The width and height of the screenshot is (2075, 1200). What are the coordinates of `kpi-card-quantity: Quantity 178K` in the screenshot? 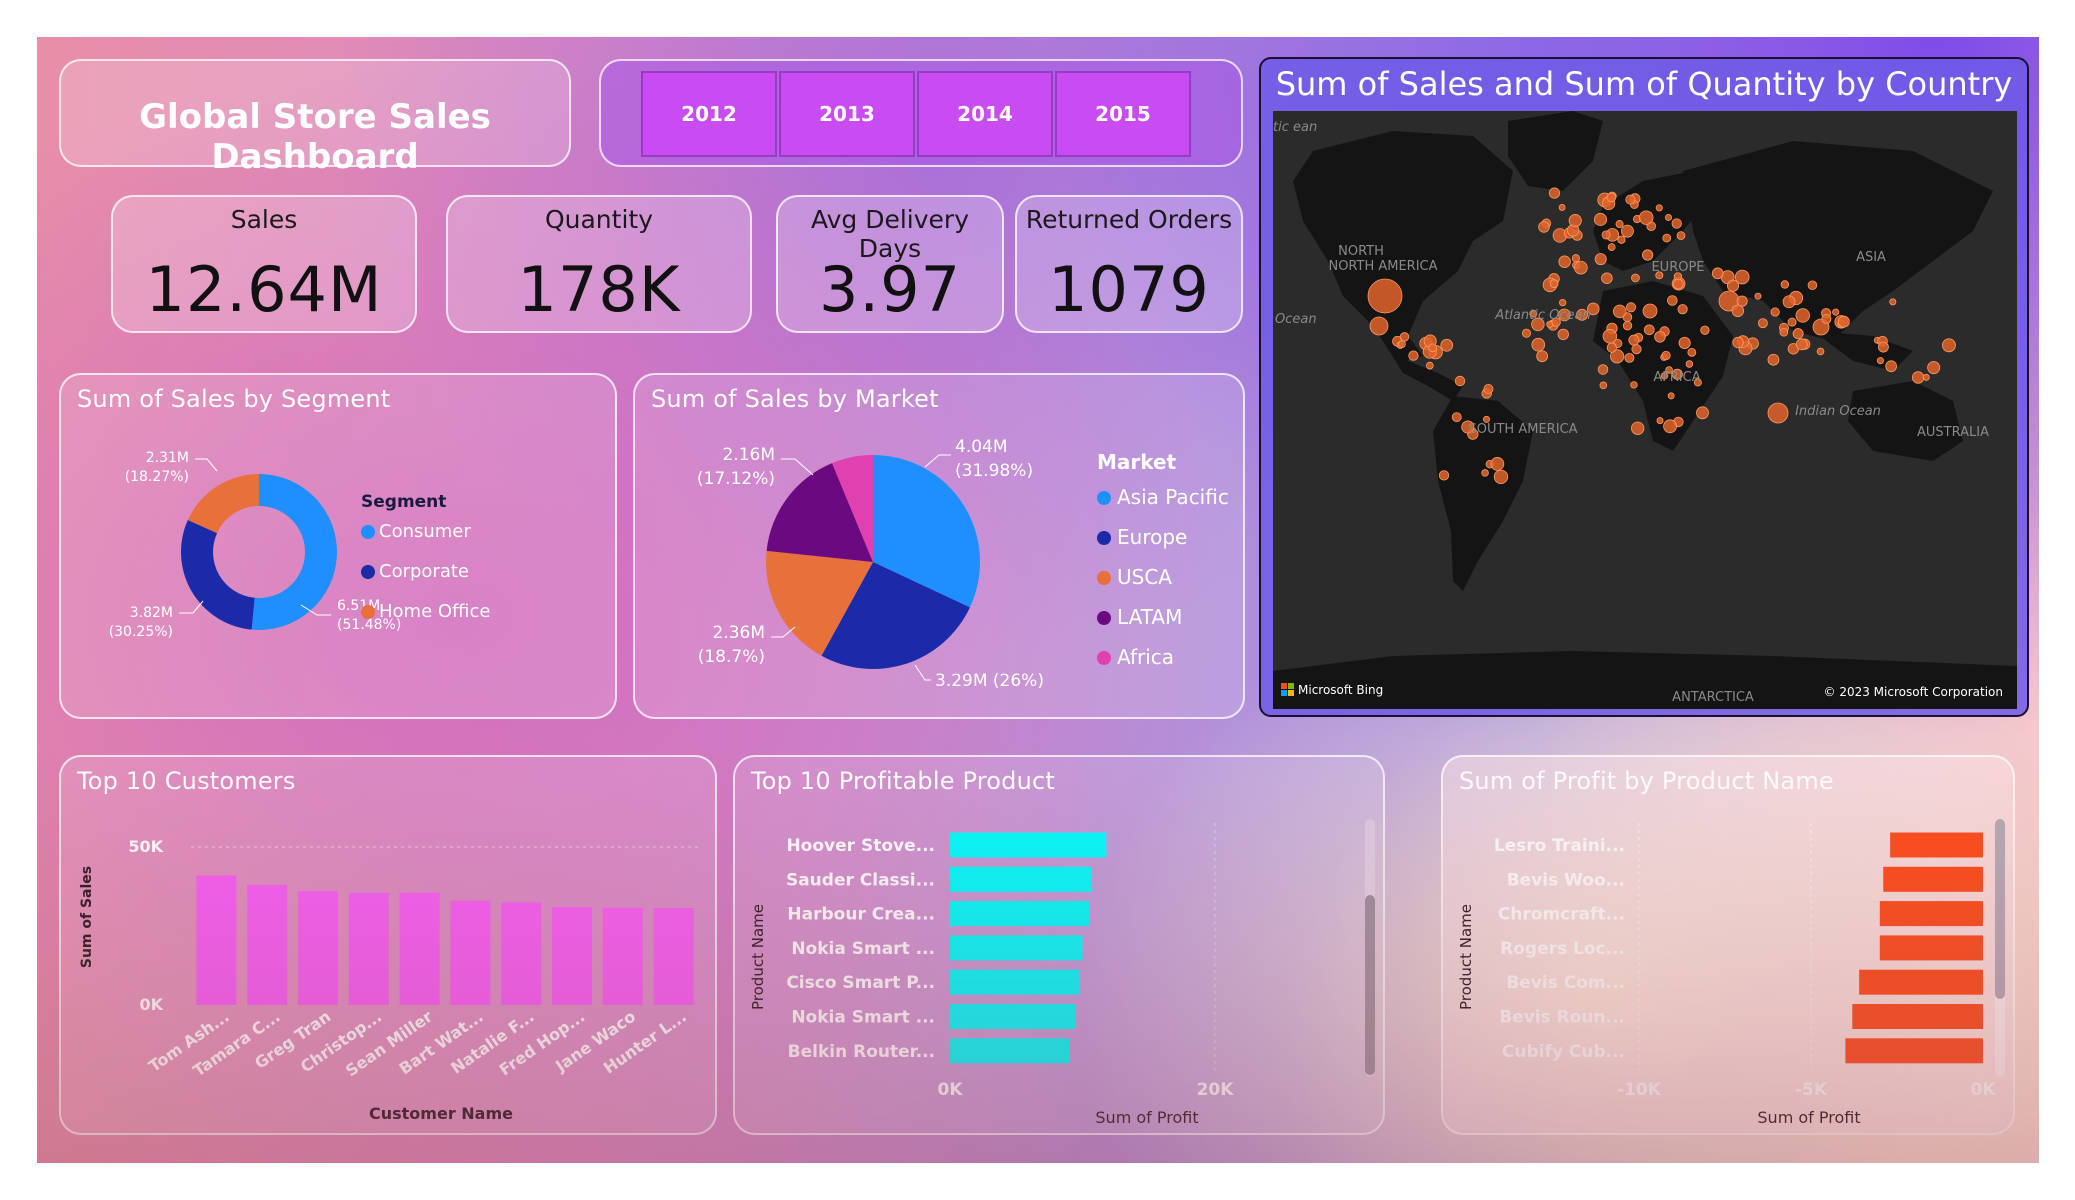 It's located at (599, 264).